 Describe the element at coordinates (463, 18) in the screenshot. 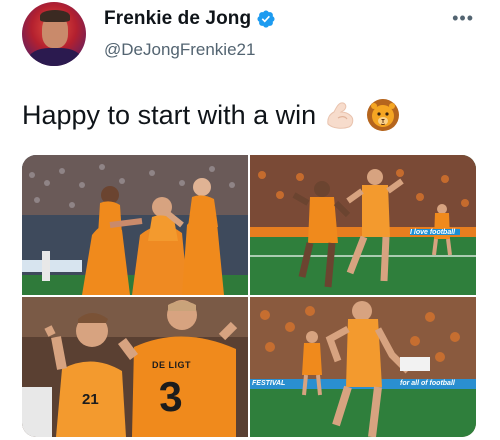

I see `more-options-icon: •••` at that location.